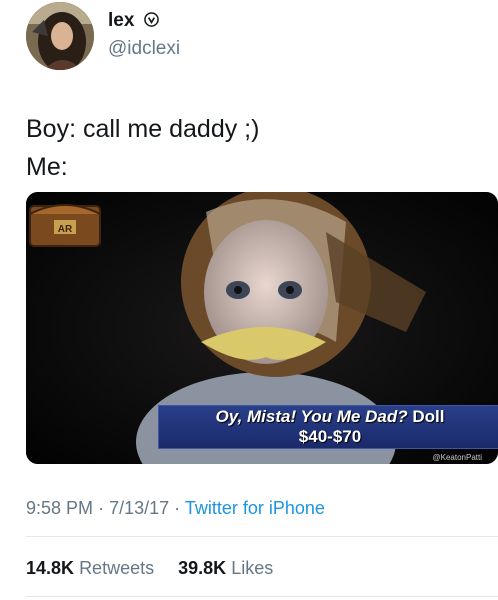  What do you see at coordinates (457, 457) in the screenshot?
I see `watermark: @KeatonPatti` at bounding box center [457, 457].